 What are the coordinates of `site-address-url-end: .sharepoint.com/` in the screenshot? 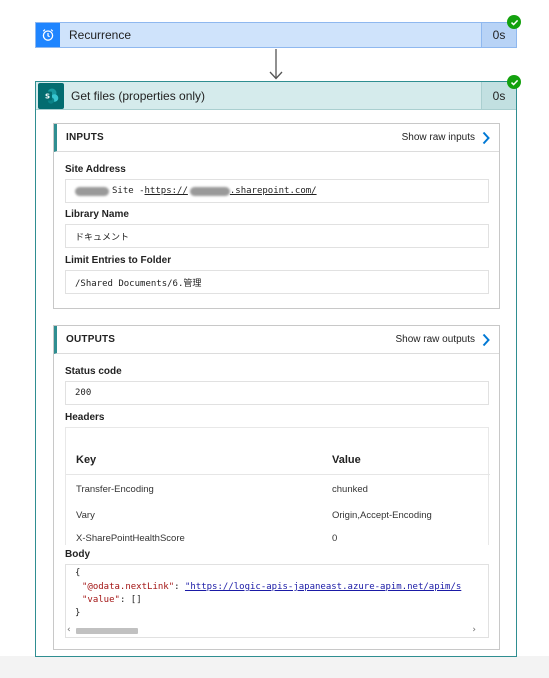 It's located at (273, 191).